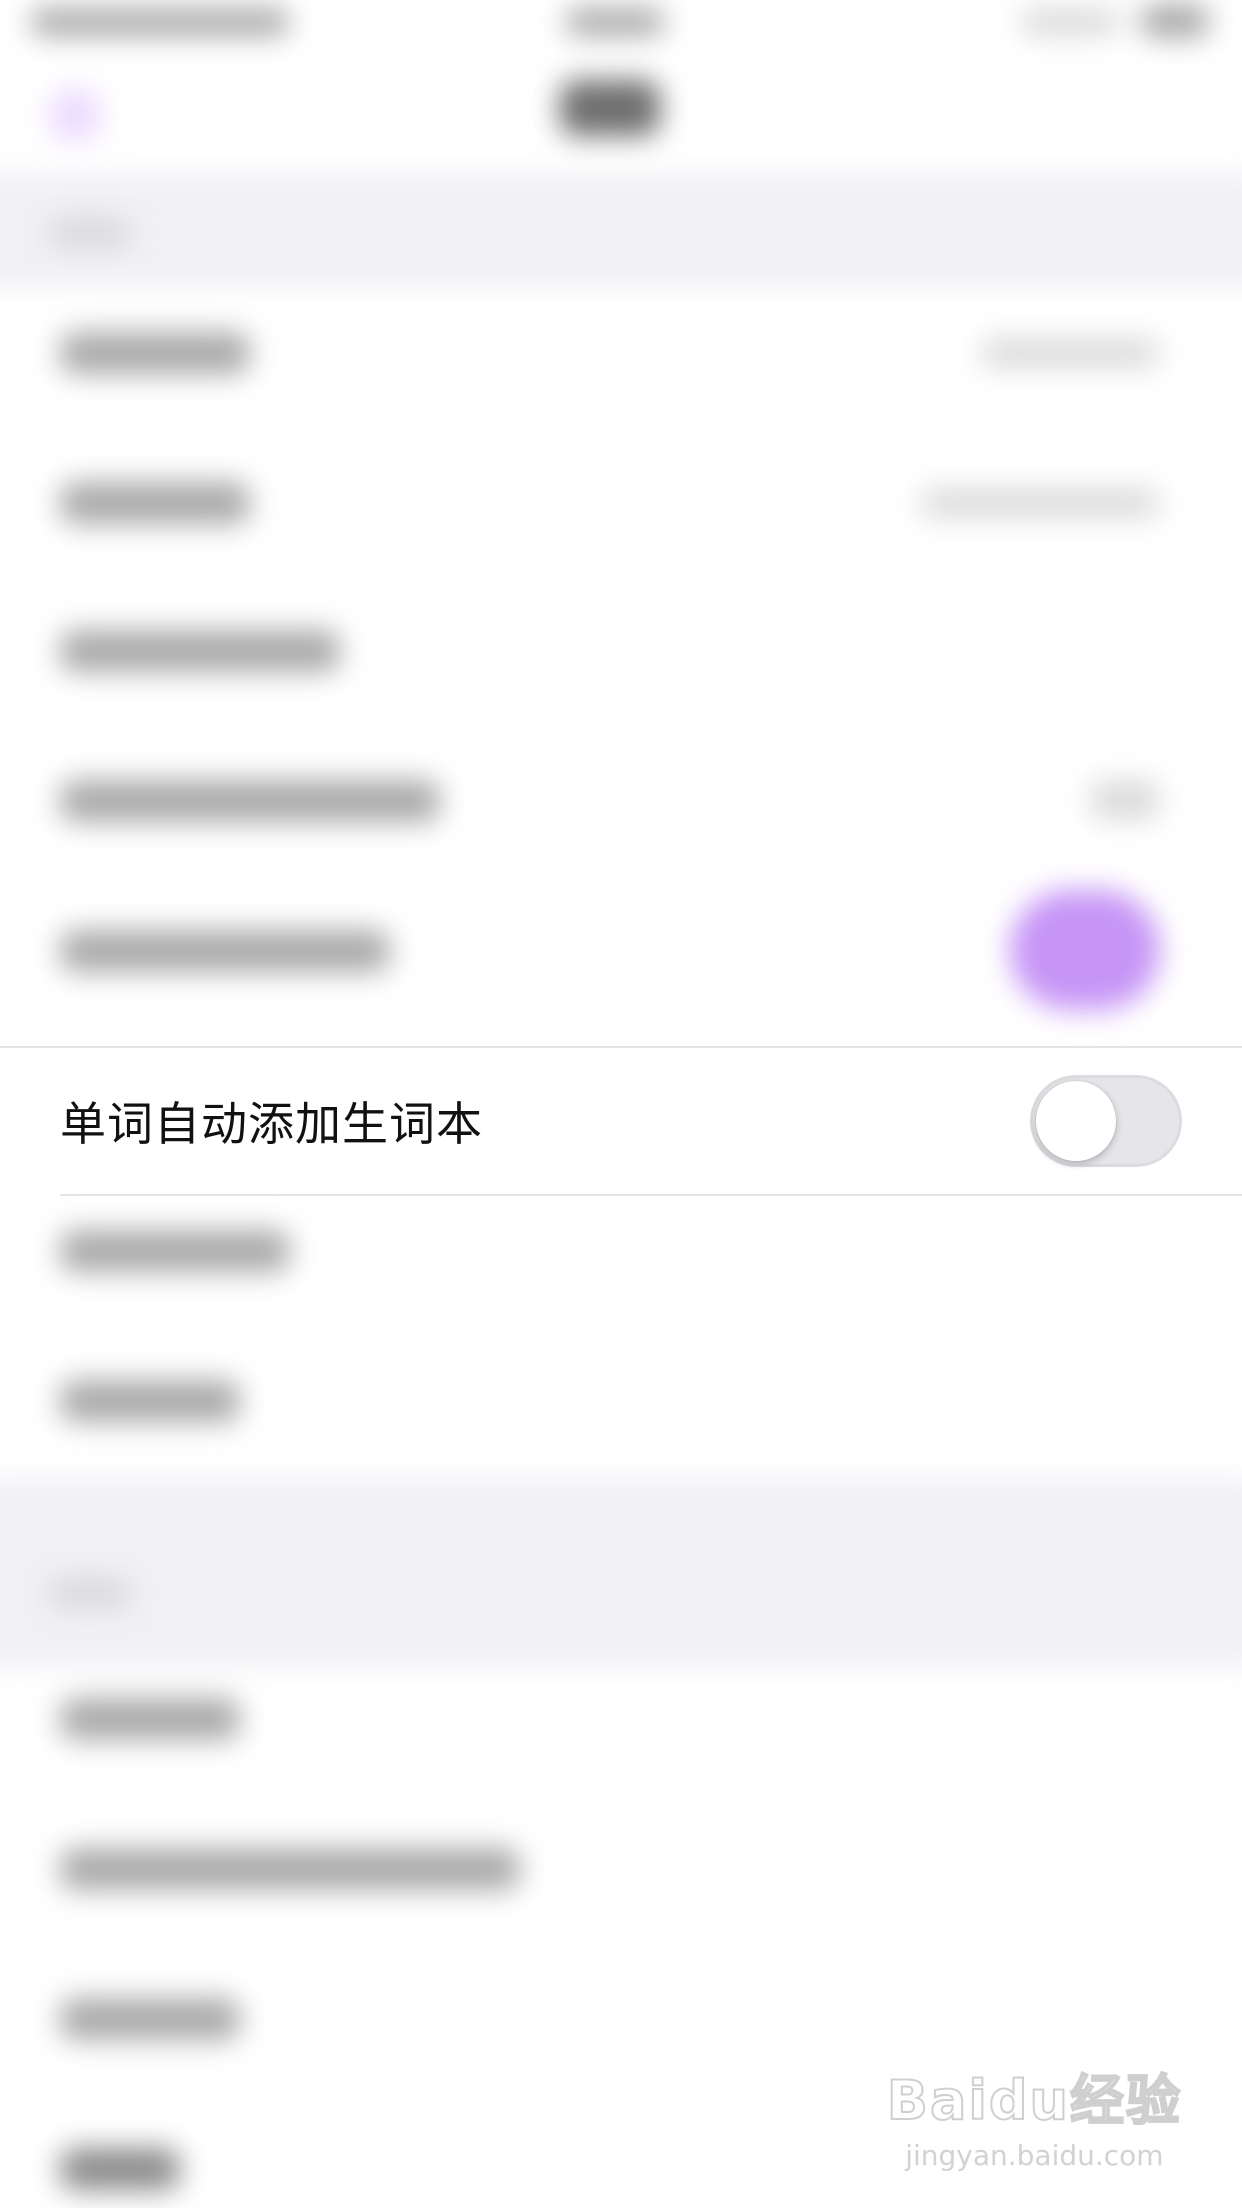 The image size is (1242, 2208). What do you see at coordinates (150, 2019) in the screenshot?
I see `settings-row-11-label` at bounding box center [150, 2019].